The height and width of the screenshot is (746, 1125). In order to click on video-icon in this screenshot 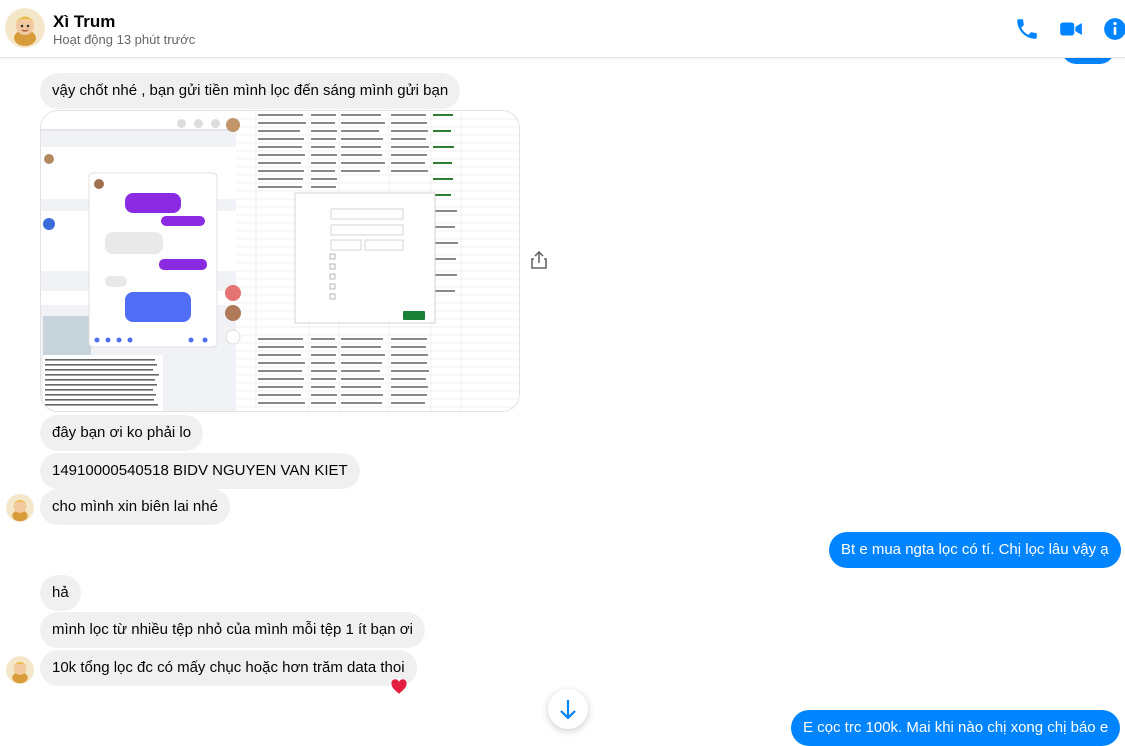, I will do `click(1071, 29)`.